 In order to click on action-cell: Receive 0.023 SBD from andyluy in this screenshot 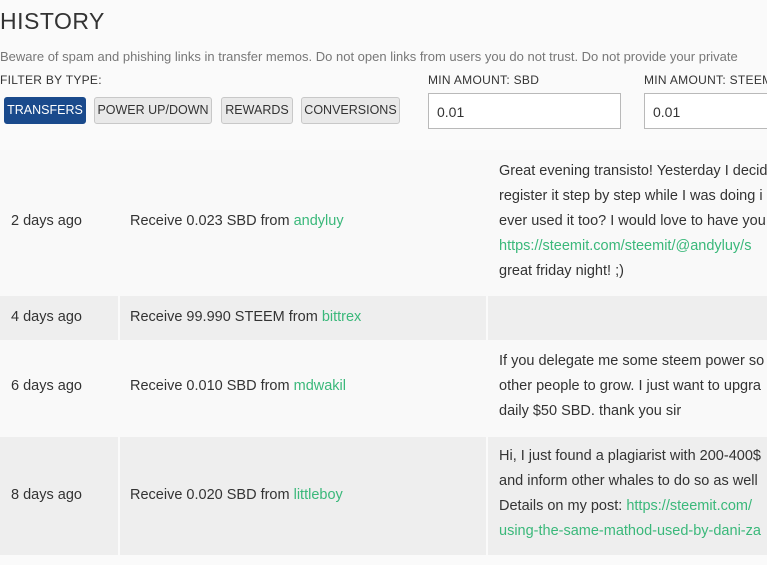, I will do `click(303, 223)`.